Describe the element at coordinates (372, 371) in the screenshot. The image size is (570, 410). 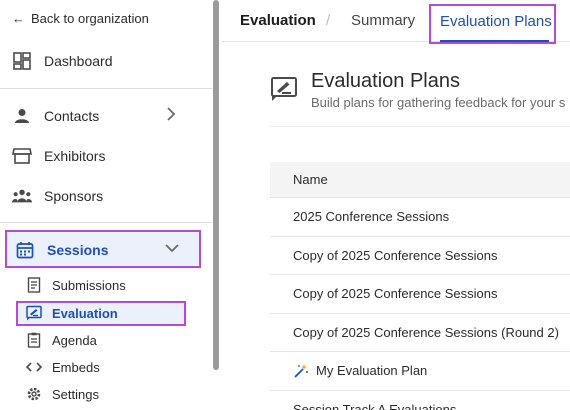
I see `row-name: My Evaluation Plan` at that location.